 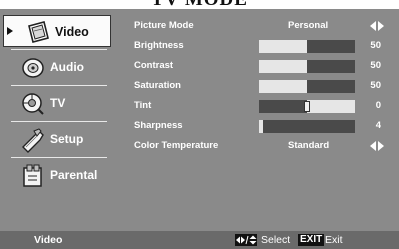 What do you see at coordinates (308, 25) in the screenshot?
I see `picture-mode-value: Personal` at bounding box center [308, 25].